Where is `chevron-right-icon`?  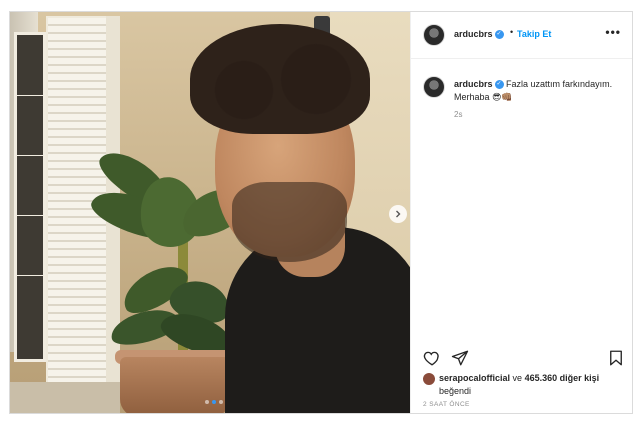
chevron-right-icon is located at coordinates (398, 214).